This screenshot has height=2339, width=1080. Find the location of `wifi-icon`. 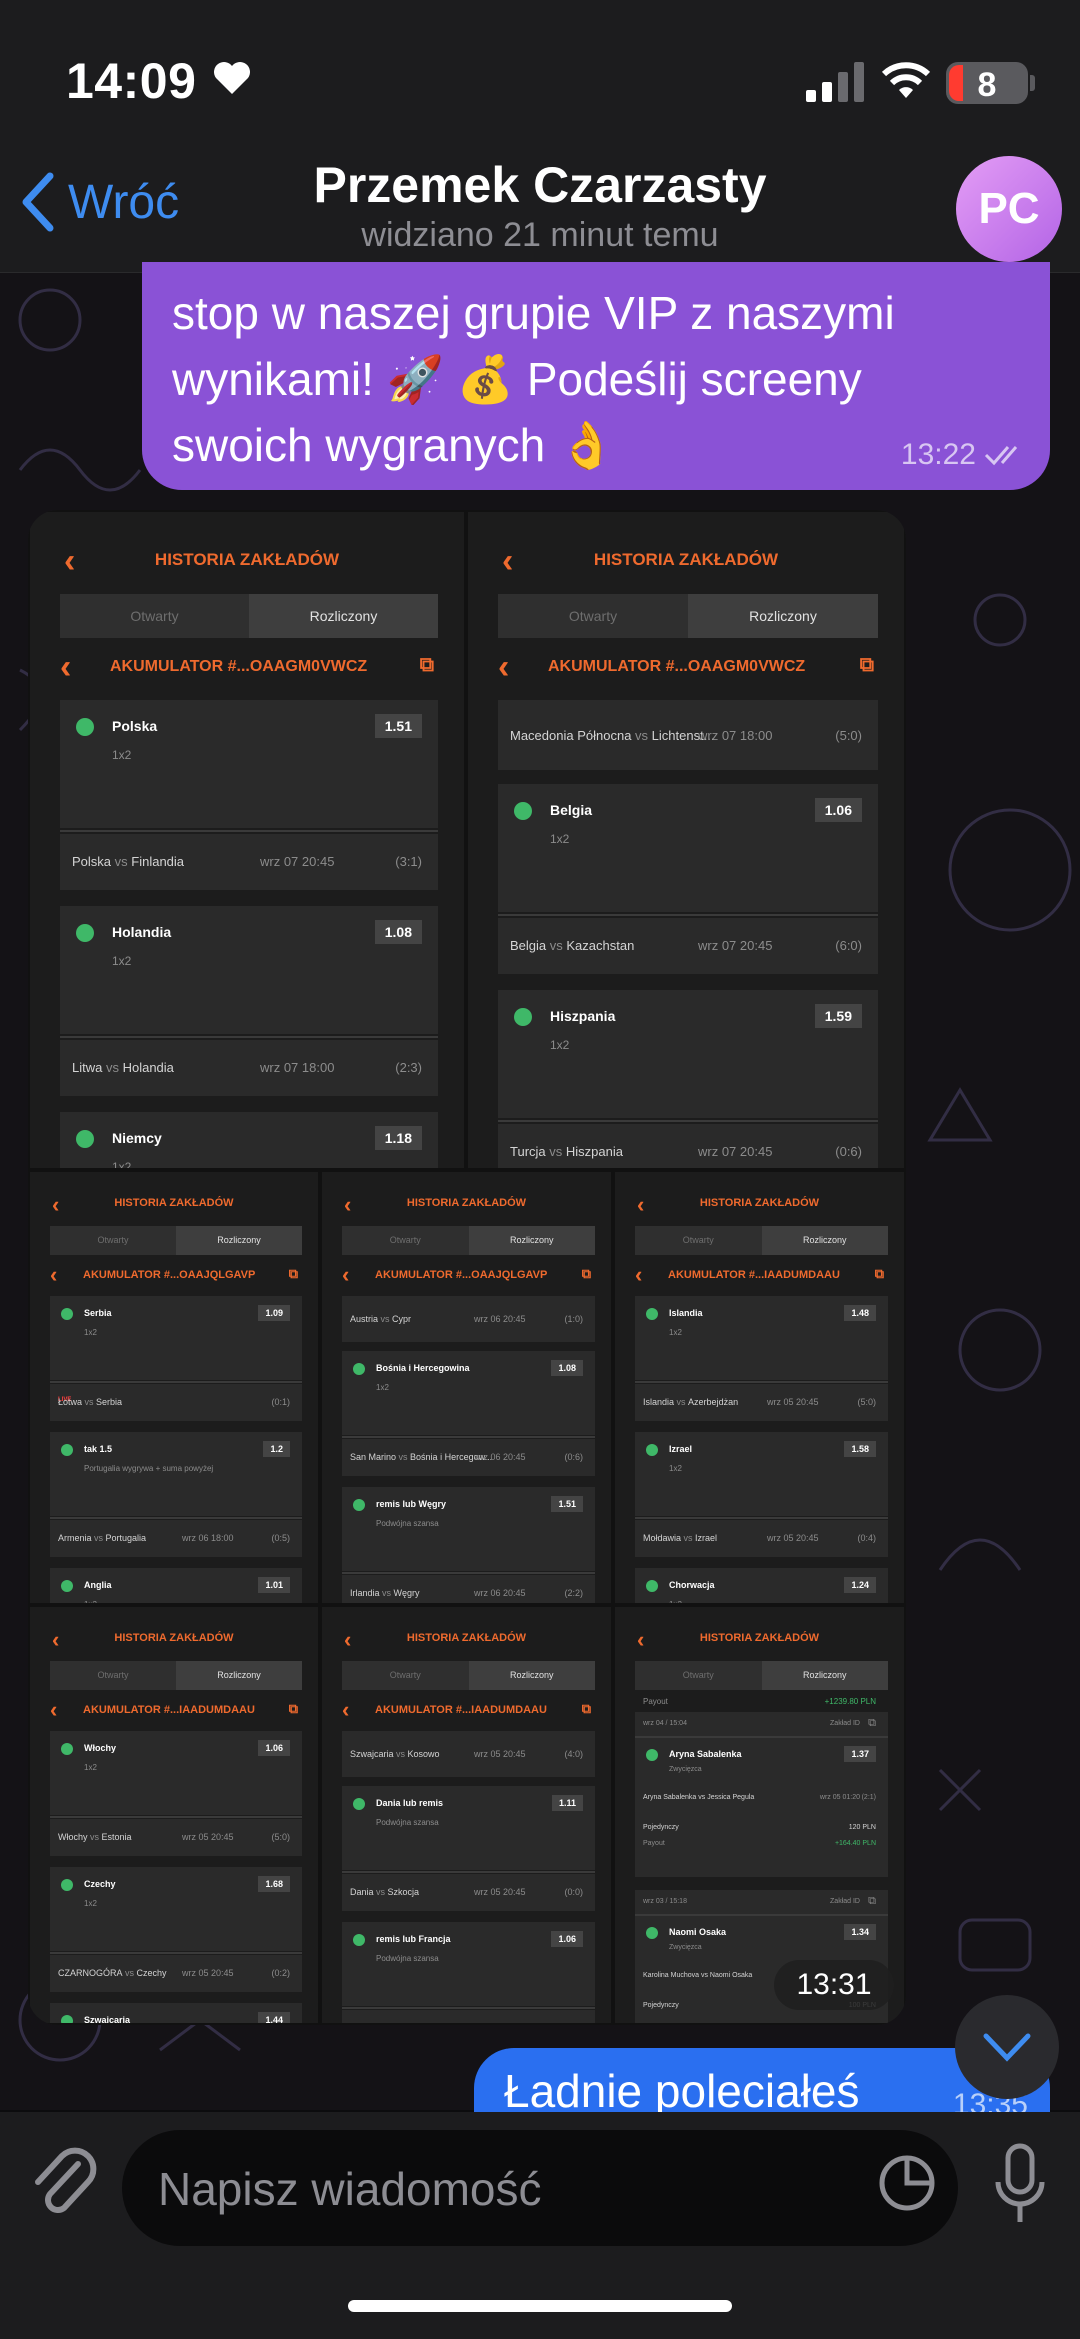

wifi-icon is located at coordinates (906, 80).